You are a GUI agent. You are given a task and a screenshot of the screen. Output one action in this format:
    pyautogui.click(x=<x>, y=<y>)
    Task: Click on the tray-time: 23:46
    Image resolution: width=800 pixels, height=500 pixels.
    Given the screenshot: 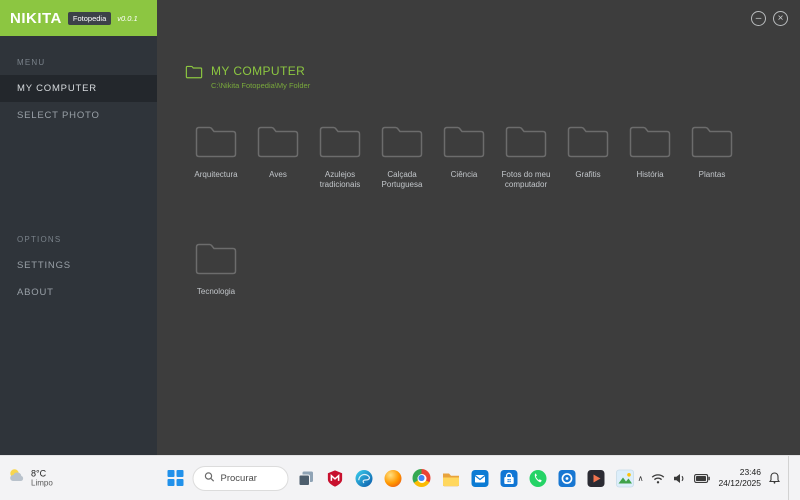 What is the action you would take?
    pyautogui.click(x=750, y=471)
    